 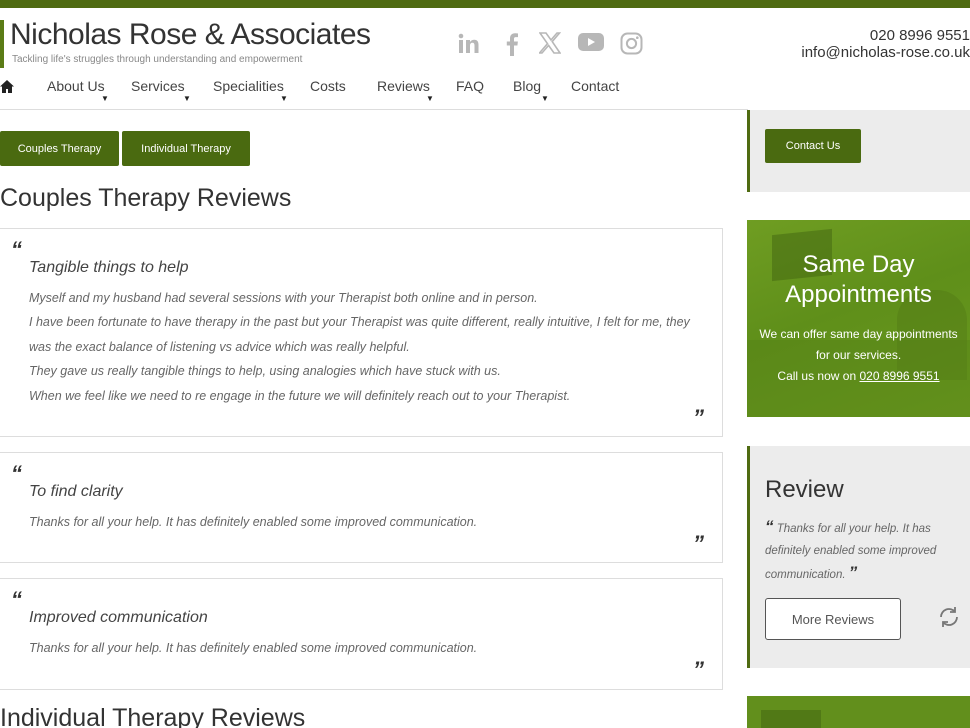 I want to click on review-title: Improved communication, so click(x=118, y=617).